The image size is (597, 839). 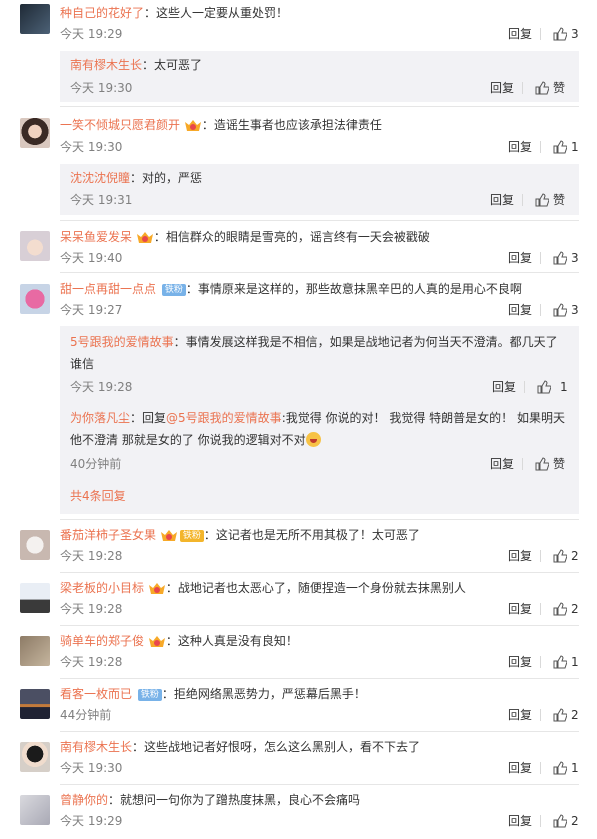 What do you see at coordinates (298, 709) in the screenshot?
I see `comment-item: 看客一枚而已 铁粉 ：拒绝网络黑恶势力，严惩幕后黑手！ 44分钟前 回复 2` at bounding box center [298, 709].